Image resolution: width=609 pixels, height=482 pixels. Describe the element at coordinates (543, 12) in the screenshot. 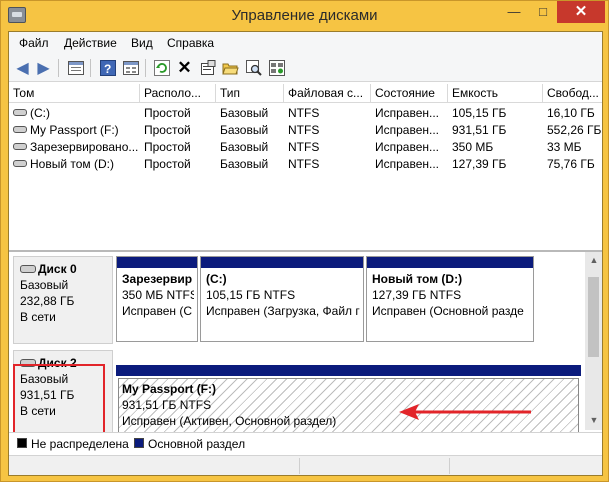

I see `maximize-button: □` at that location.